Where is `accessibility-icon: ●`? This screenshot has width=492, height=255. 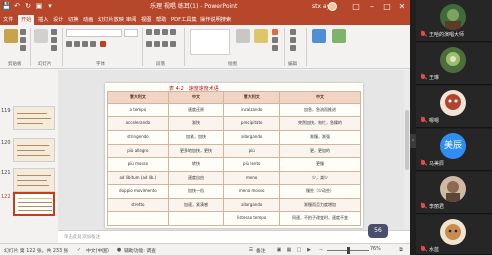
accessibility-icon: ● is located at coordinates (119, 250).